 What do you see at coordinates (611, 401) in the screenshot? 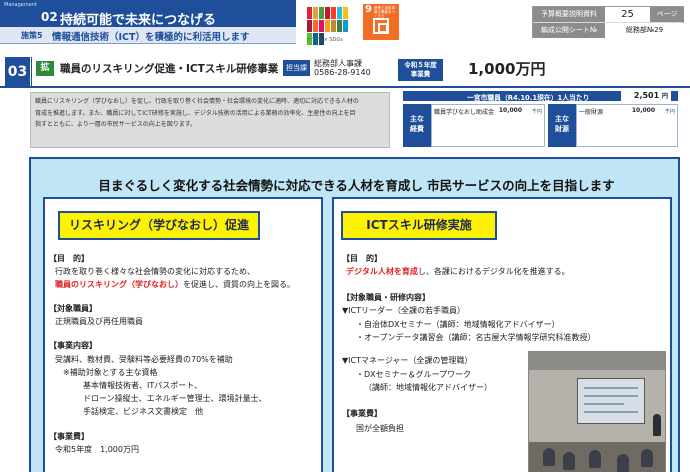
I see `photo-projection-screen` at bounding box center [611, 401].